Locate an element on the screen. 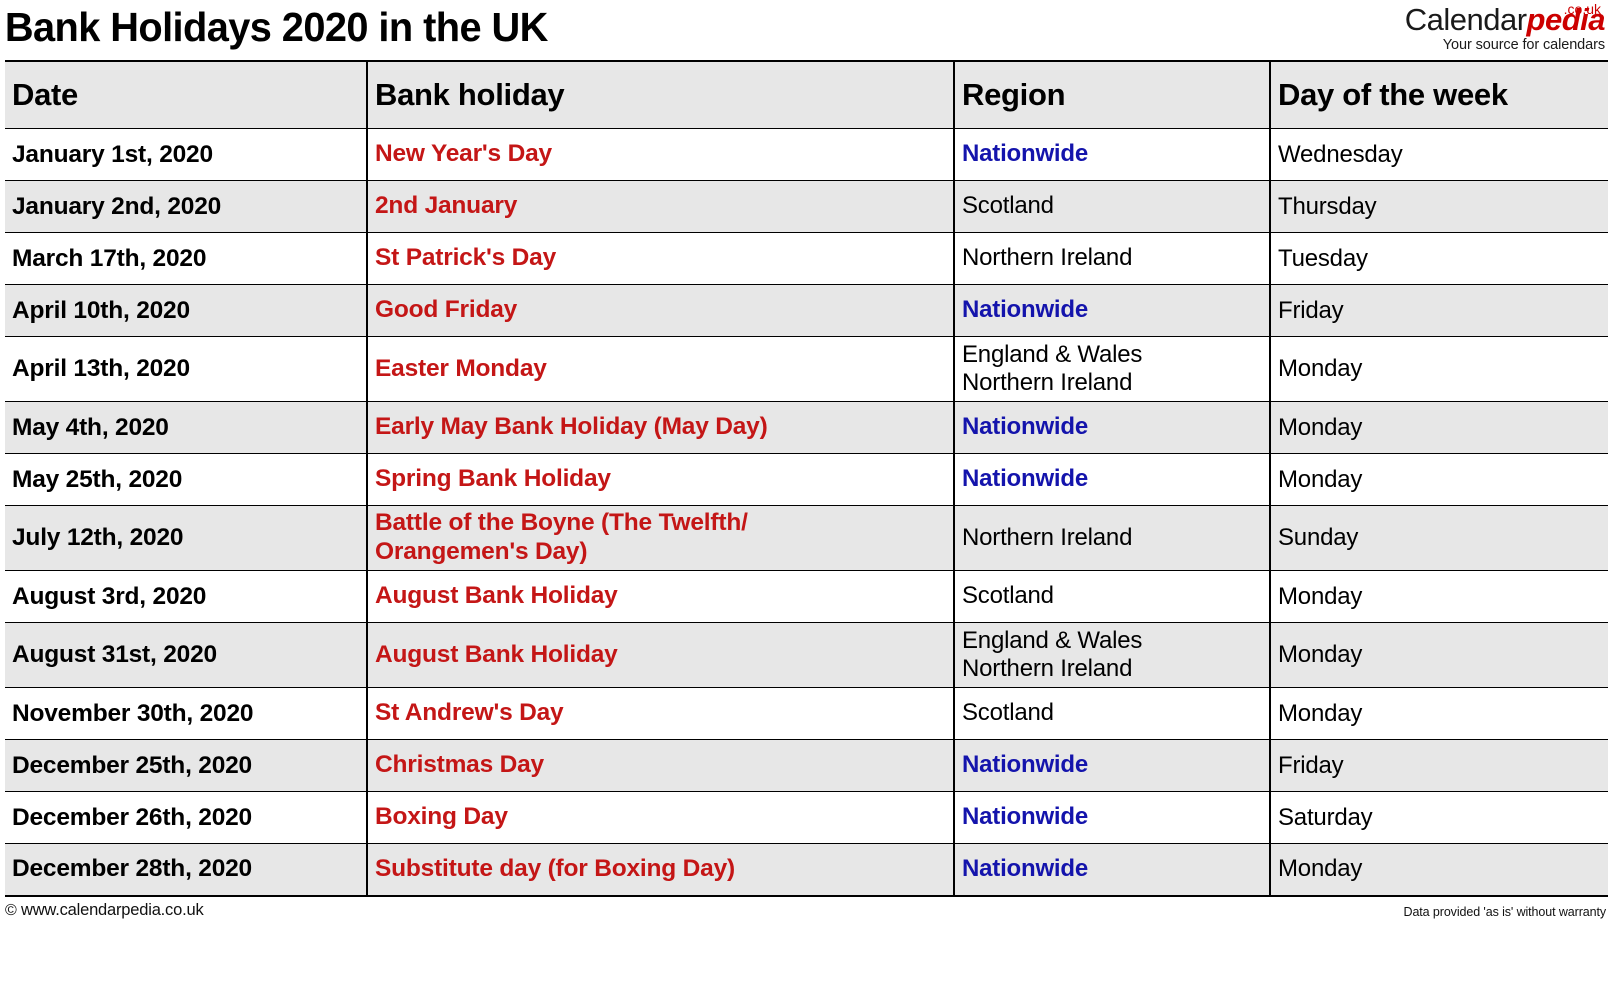 This screenshot has height=986, width=1613. cell-date: April 10th, 2020 is located at coordinates (186, 310).